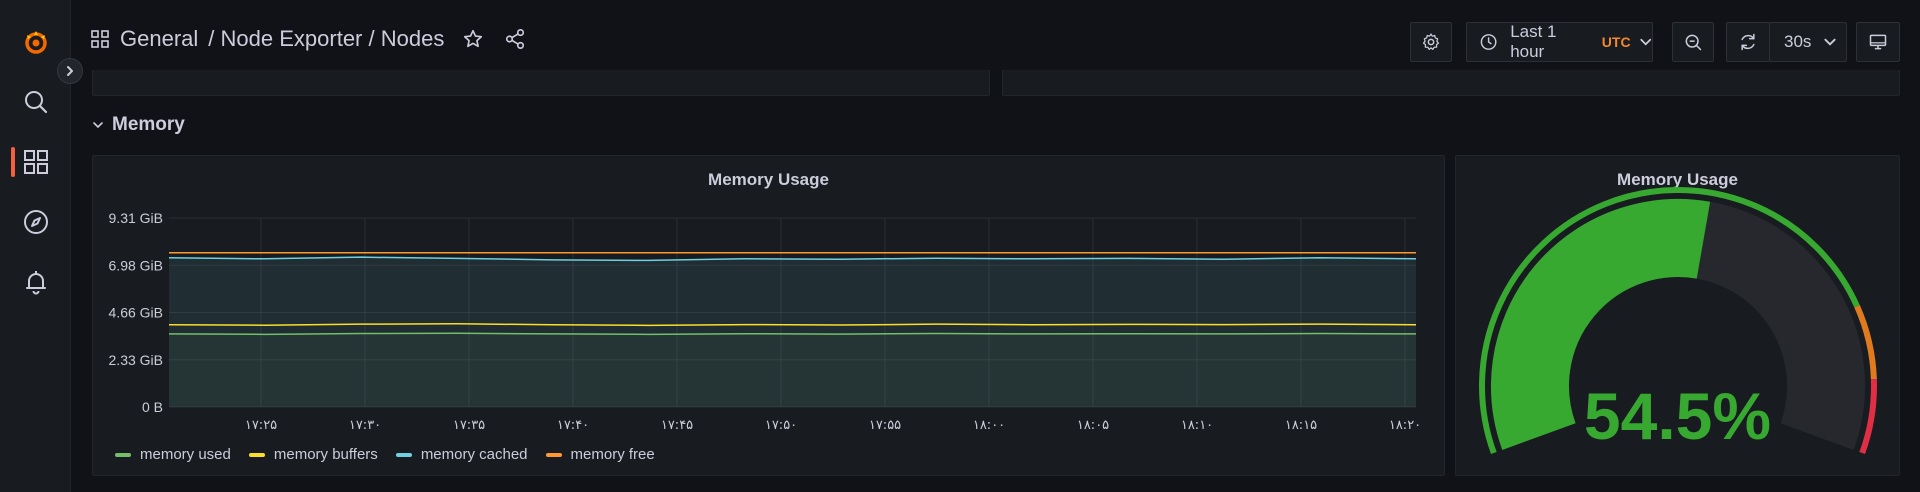 This screenshot has height=492, width=1920. I want to click on share-icon, so click(515, 39).